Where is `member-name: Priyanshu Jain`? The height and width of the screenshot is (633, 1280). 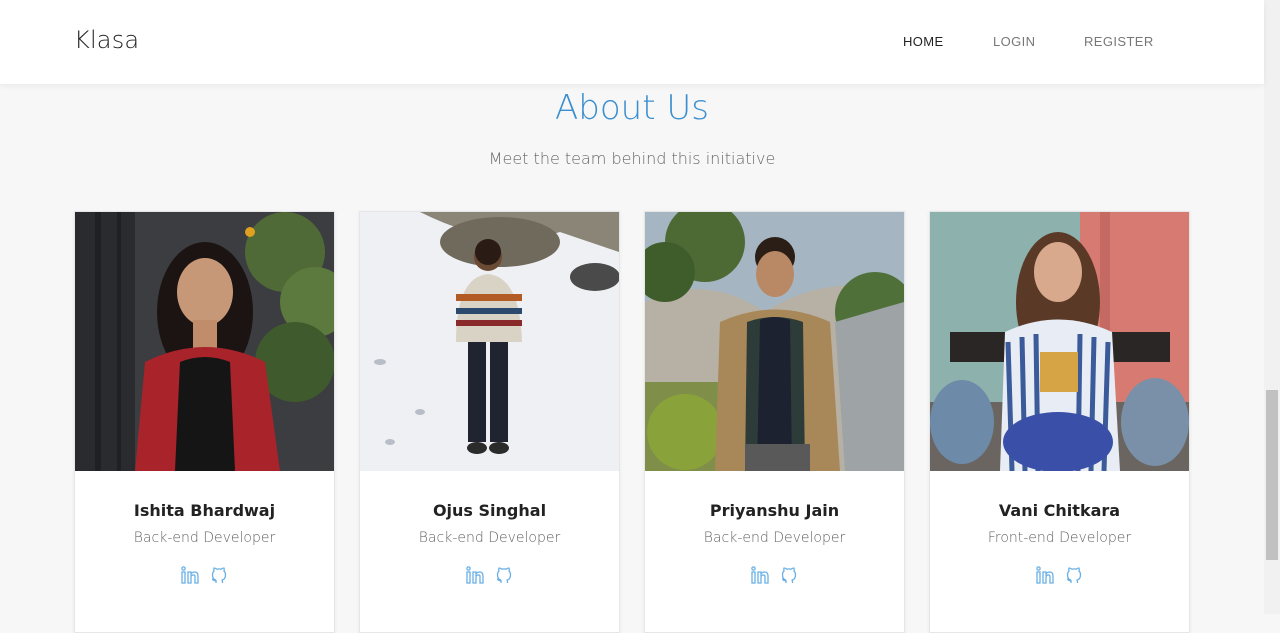
member-name: Priyanshu Jain is located at coordinates (774, 510).